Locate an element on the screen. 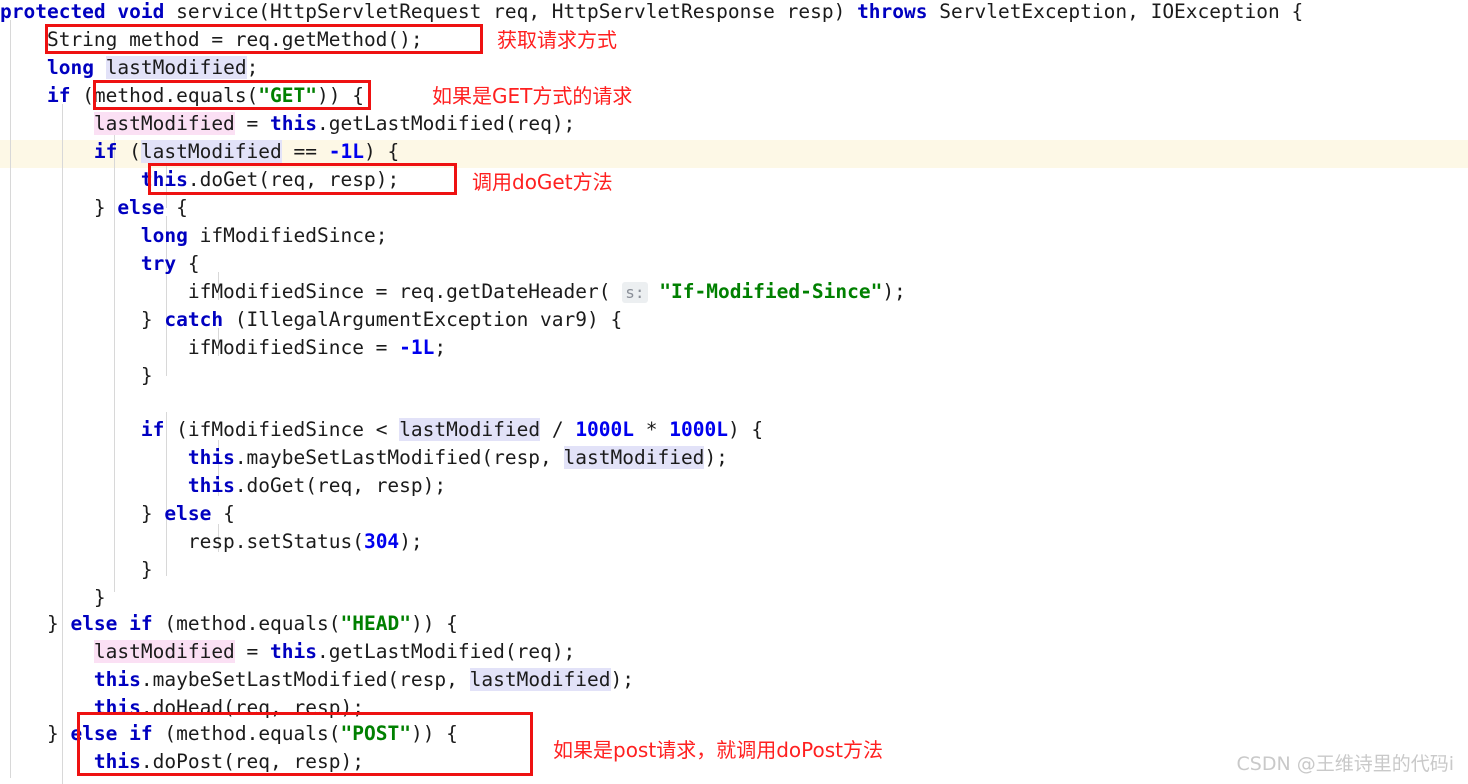 The width and height of the screenshot is (1468, 784). code-line-17: this.doGet(req, resp); is located at coordinates (317, 485).